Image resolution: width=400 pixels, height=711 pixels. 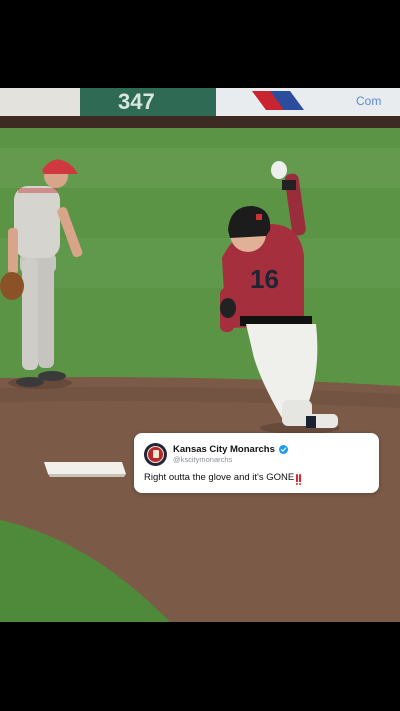 I want to click on tweet-author: Kansas City Monarchs @kscitymonarchs, so click(x=230, y=454).